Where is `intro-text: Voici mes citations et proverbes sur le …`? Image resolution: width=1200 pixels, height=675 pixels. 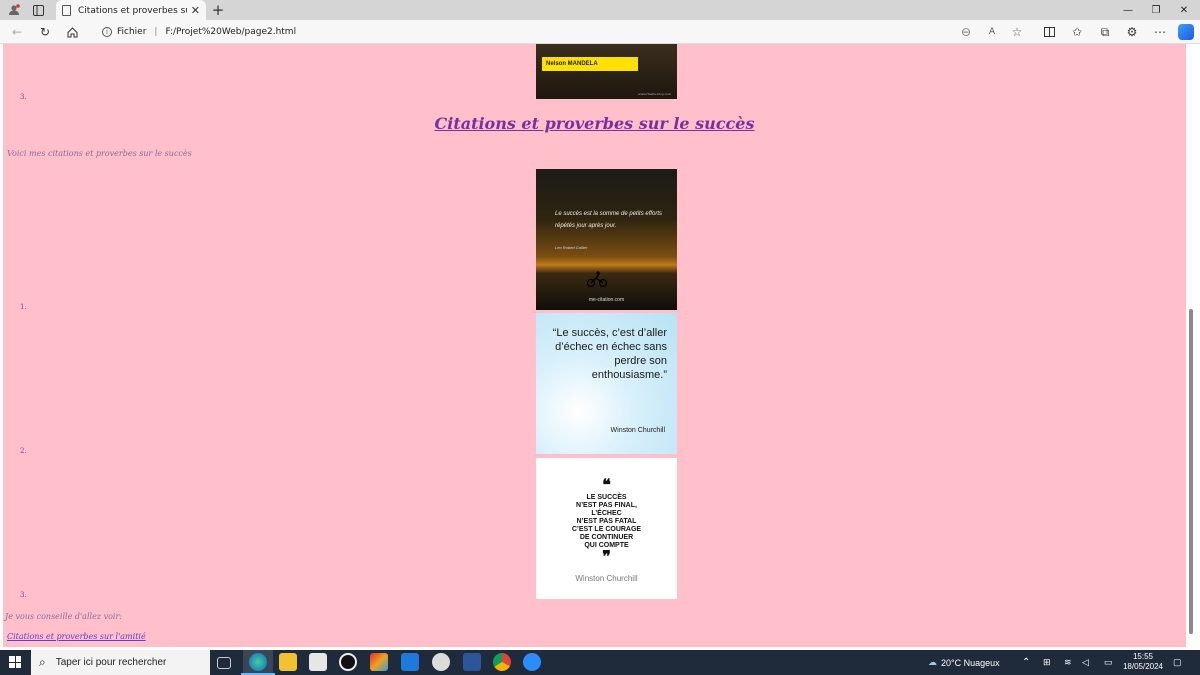
intro-text: Voici mes citations et proverbes sur le … is located at coordinates (99, 153).